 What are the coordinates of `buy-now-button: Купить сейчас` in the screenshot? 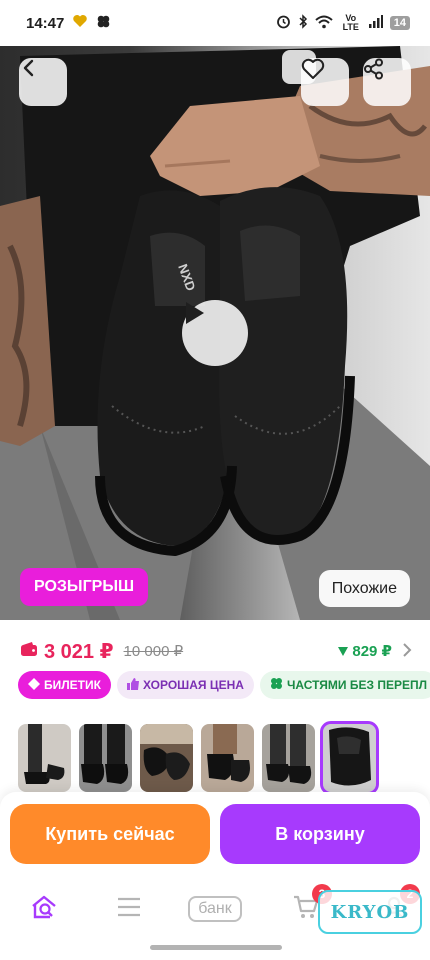 It's located at (110, 834).